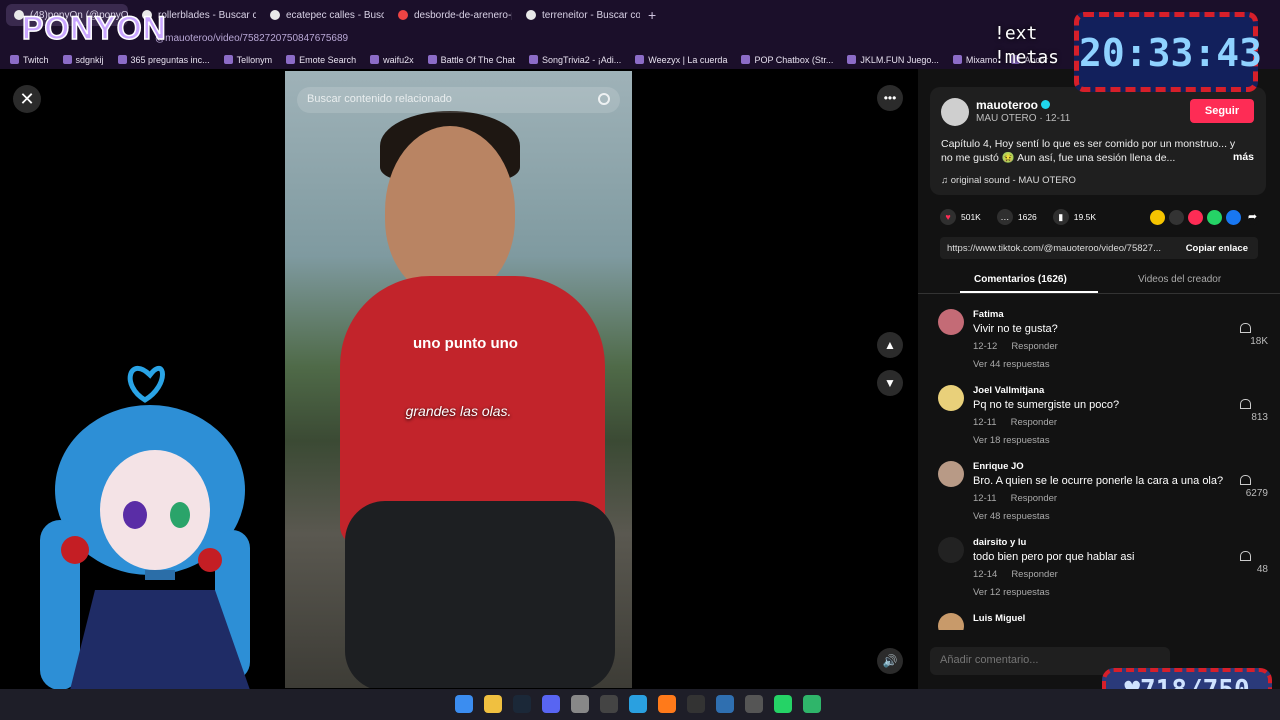 The image size is (1280, 720). What do you see at coordinates (27, 99) in the screenshot?
I see `close-icon: ✕` at bounding box center [27, 99].